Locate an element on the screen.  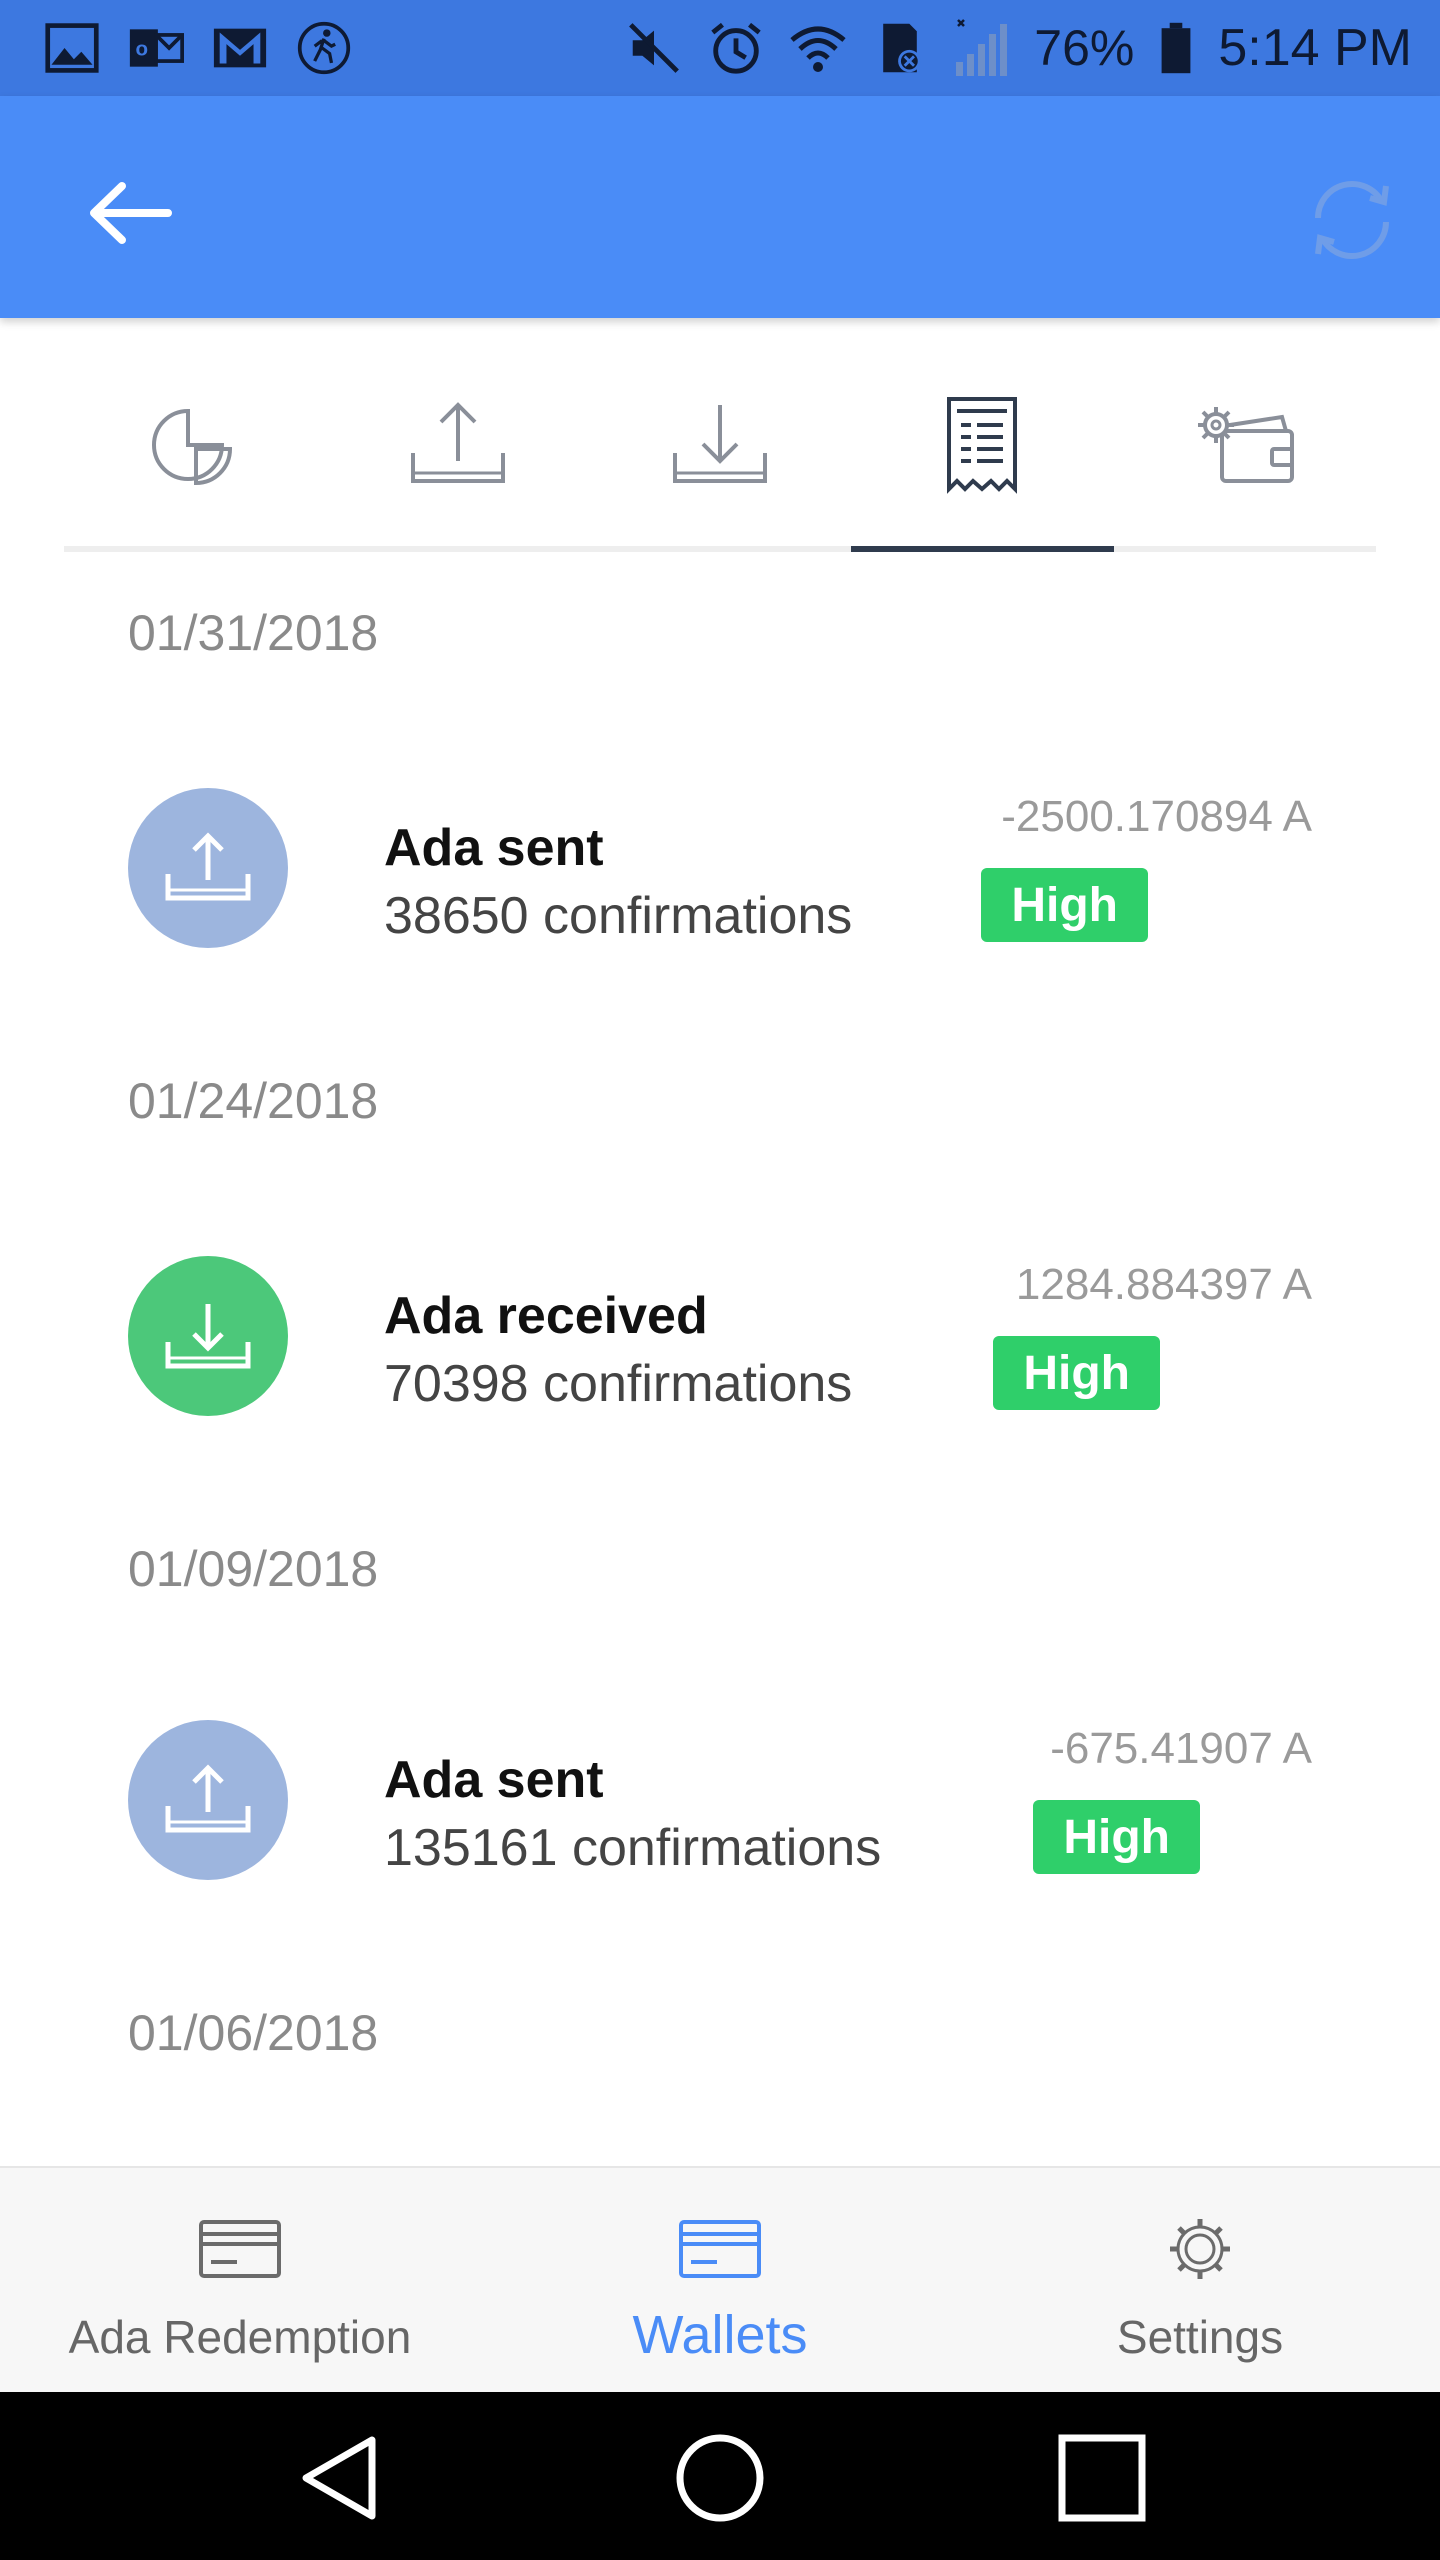
battery-icon is located at coordinates (1176, 48).